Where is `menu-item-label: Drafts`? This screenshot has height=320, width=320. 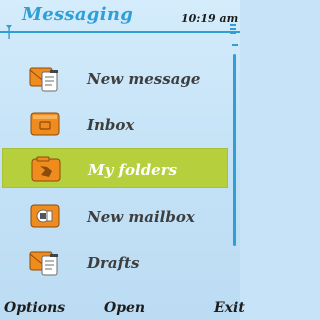
menu-item-label: Drafts is located at coordinates (113, 263).